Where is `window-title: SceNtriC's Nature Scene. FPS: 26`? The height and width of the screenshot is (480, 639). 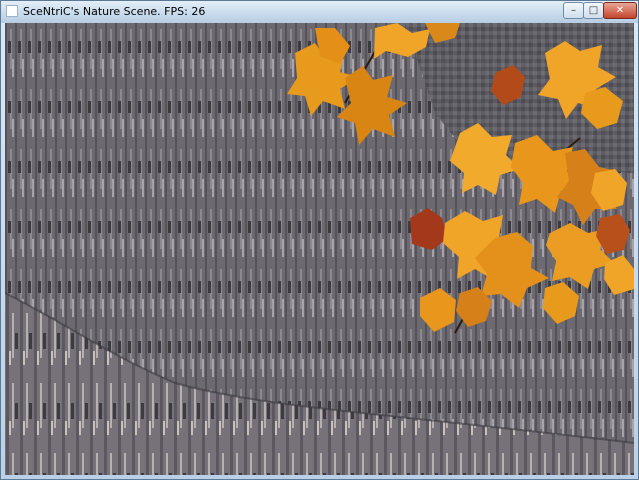 window-title: SceNtriC's Nature Scene. FPS: 26 is located at coordinates (114, 11).